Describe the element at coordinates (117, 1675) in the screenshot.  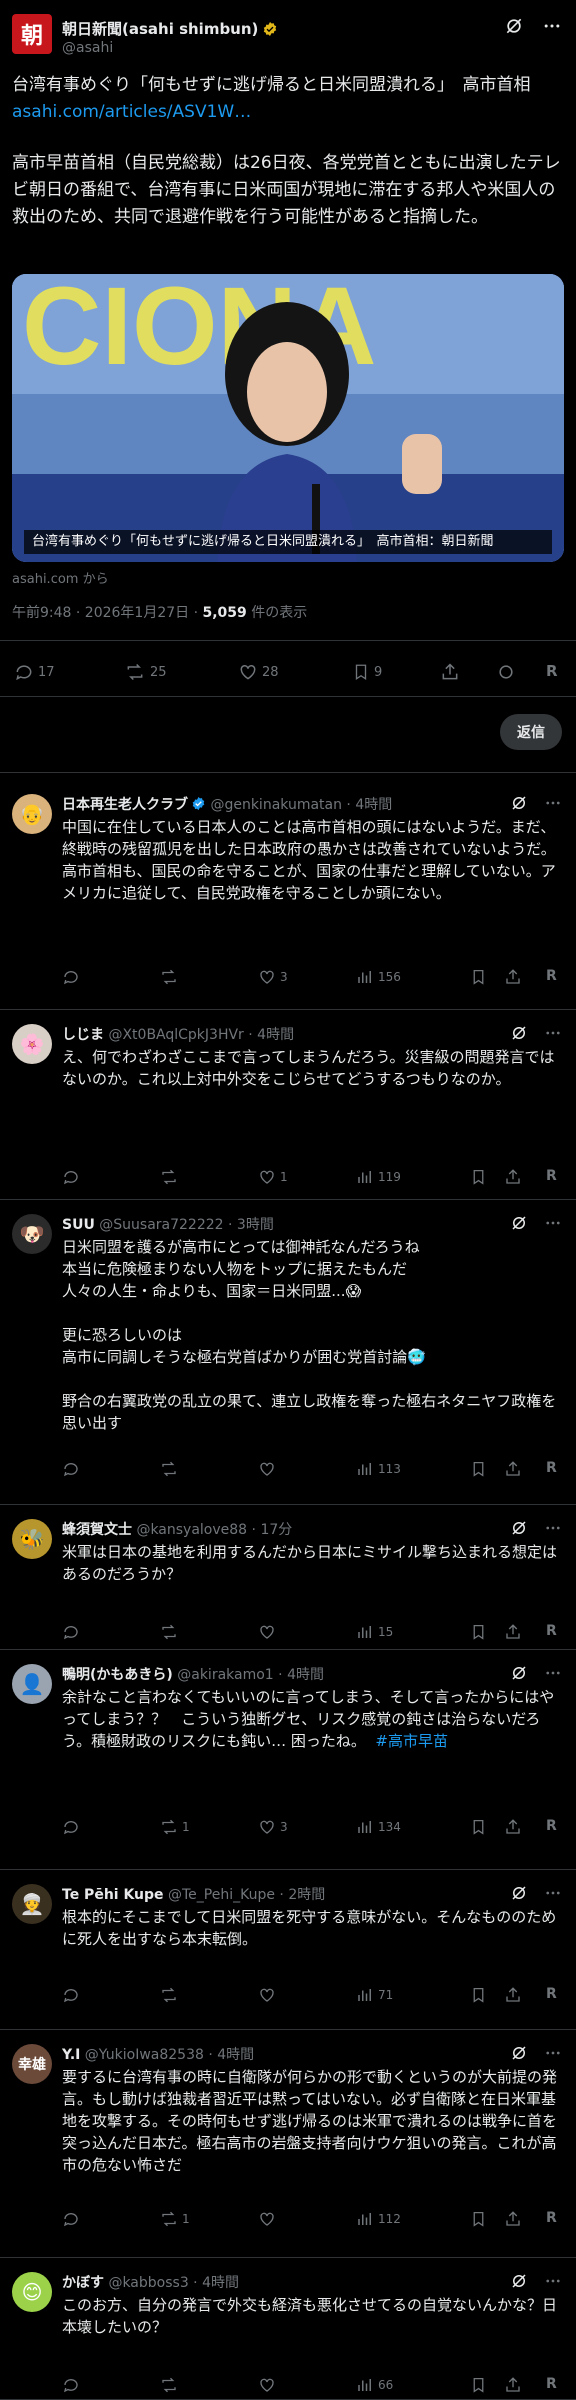
I see `reply-author-name: 鴨明(かもあきら)` at that location.